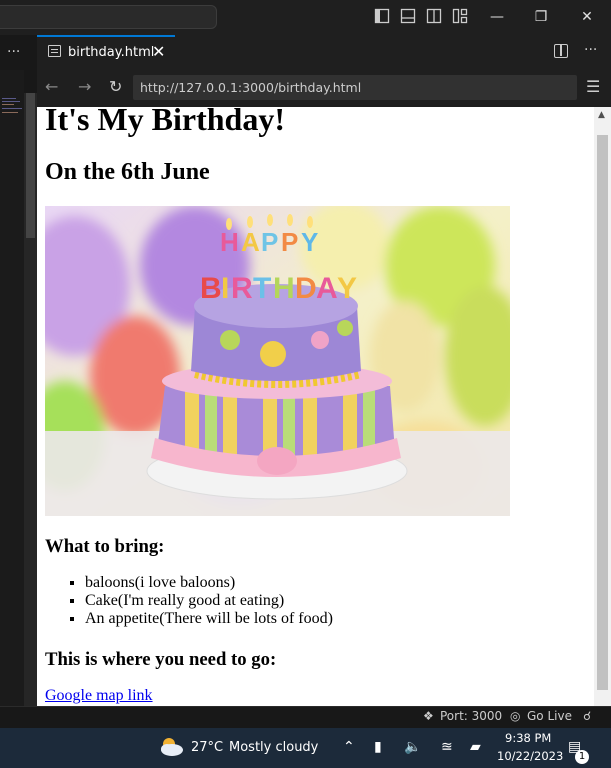  I want to click on weather-description: Mostly cloudy, so click(273, 747).